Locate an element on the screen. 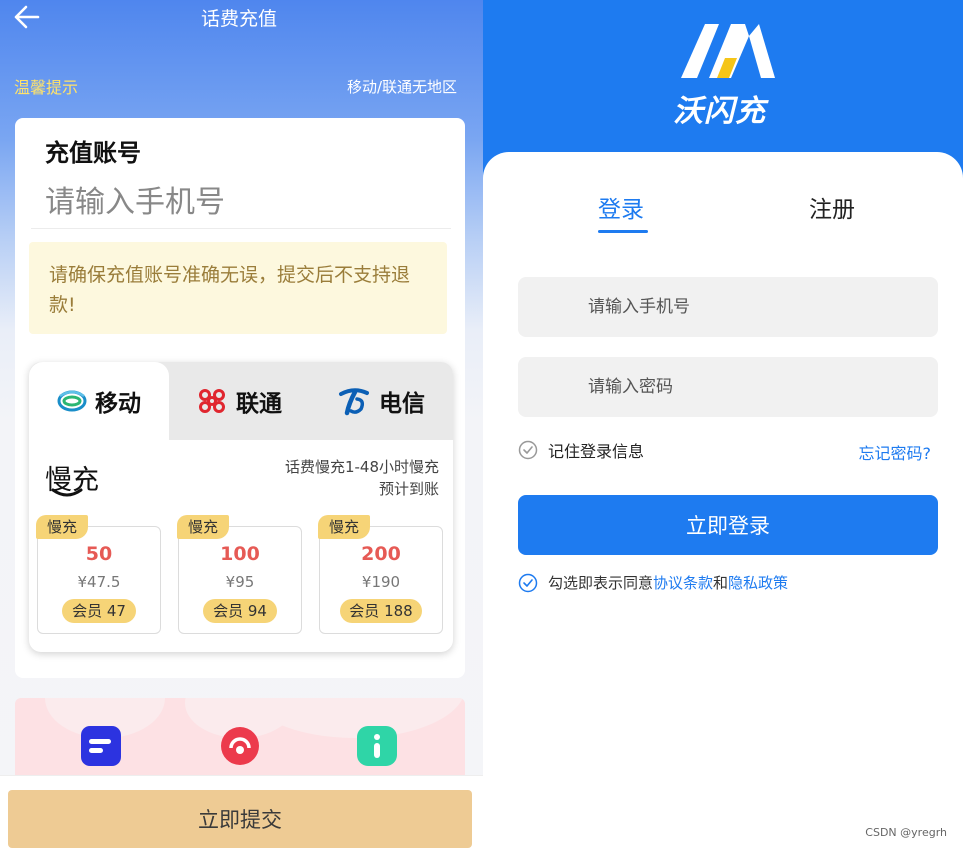  warning-notice: 请确保充值账号准确无误，提交后不支持退款! is located at coordinates (238, 288).